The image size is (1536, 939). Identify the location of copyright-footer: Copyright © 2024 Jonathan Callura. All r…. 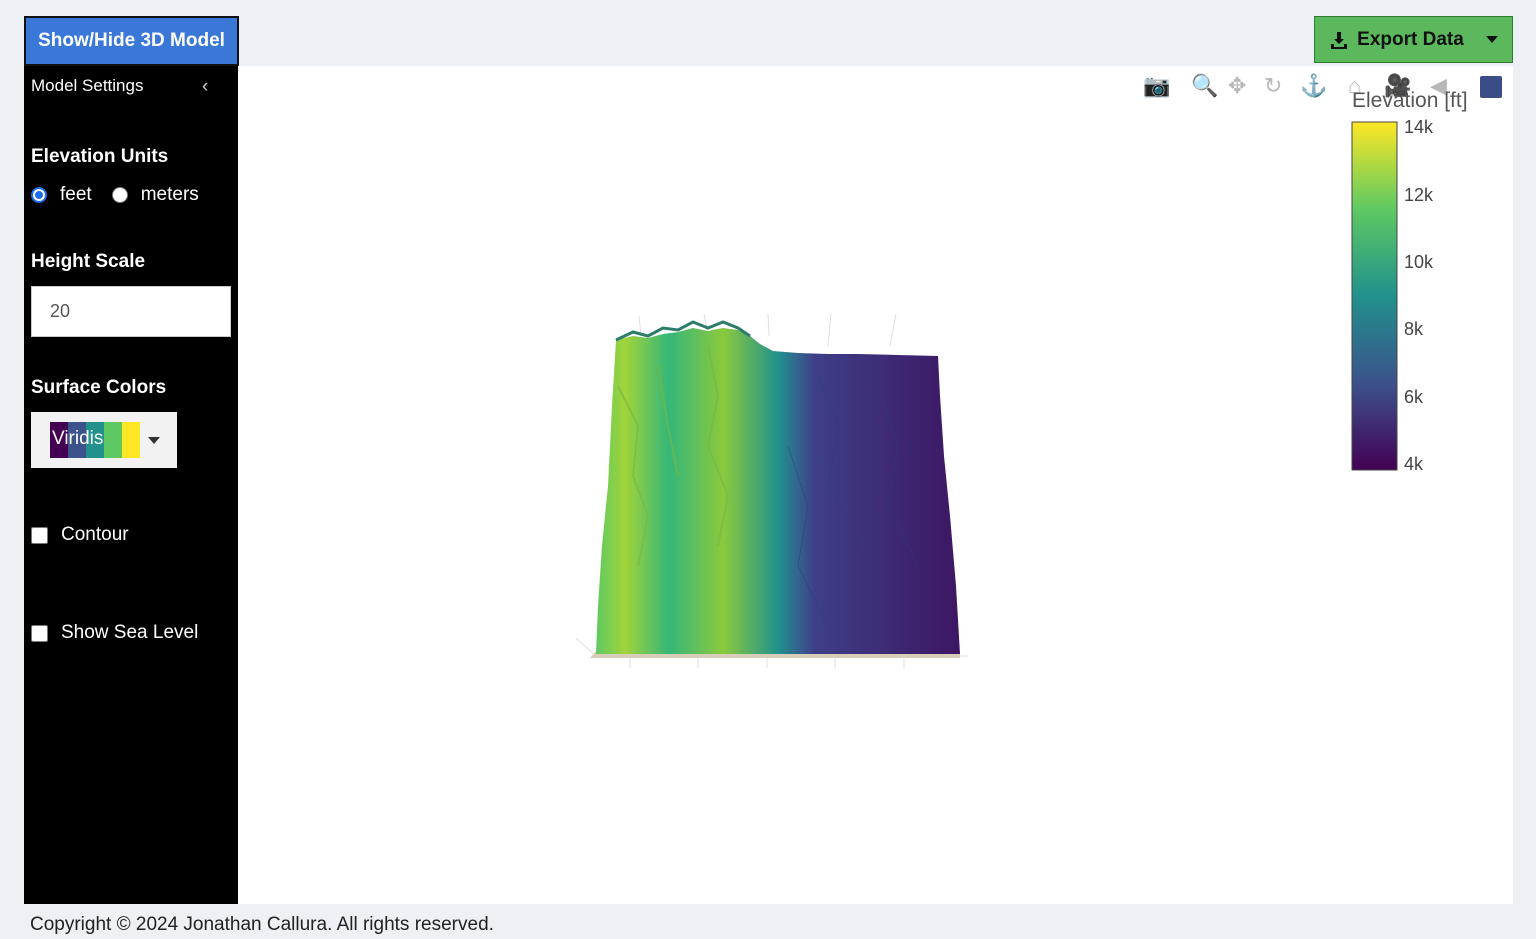
(262, 924).